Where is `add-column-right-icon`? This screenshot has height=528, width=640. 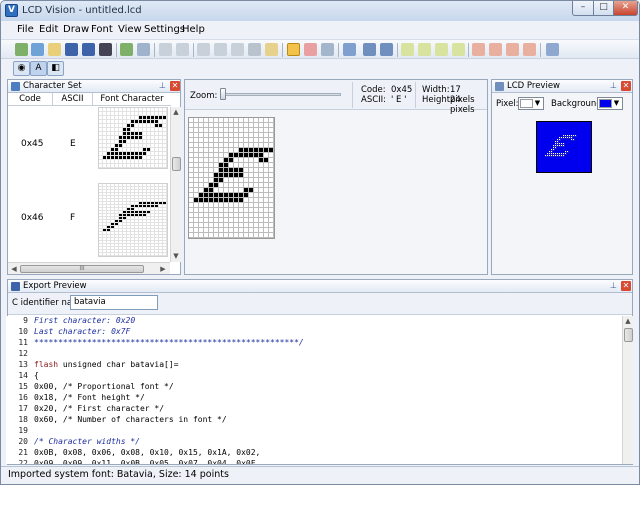
add-column-right-icon is located at coordinates (424, 49).